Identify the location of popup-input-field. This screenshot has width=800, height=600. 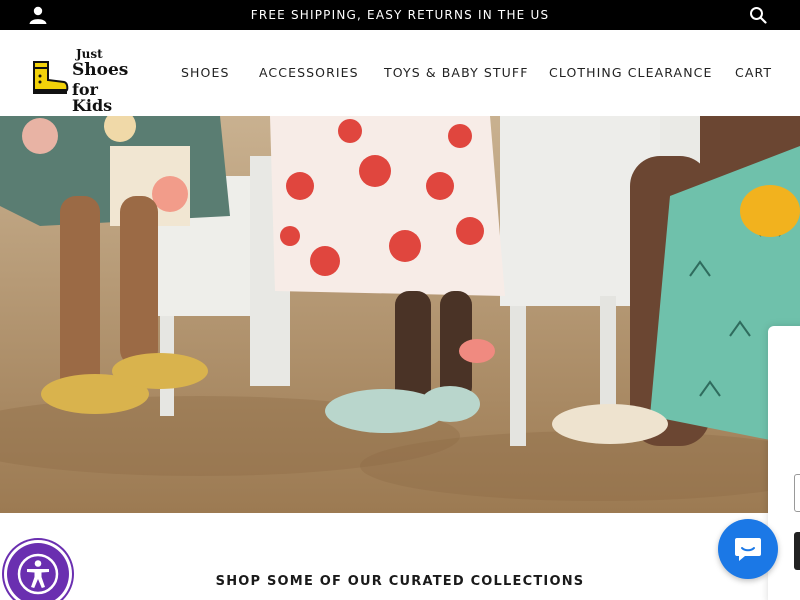
(797, 493).